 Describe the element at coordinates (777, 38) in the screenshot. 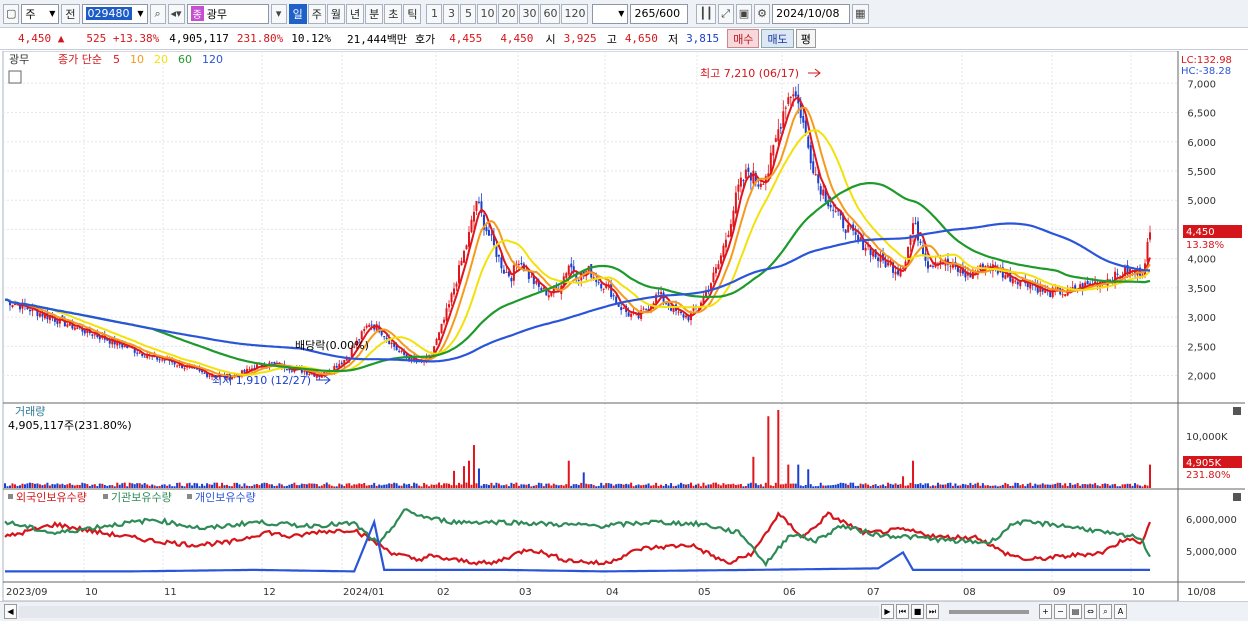

I see `sell-button: 매도` at that location.